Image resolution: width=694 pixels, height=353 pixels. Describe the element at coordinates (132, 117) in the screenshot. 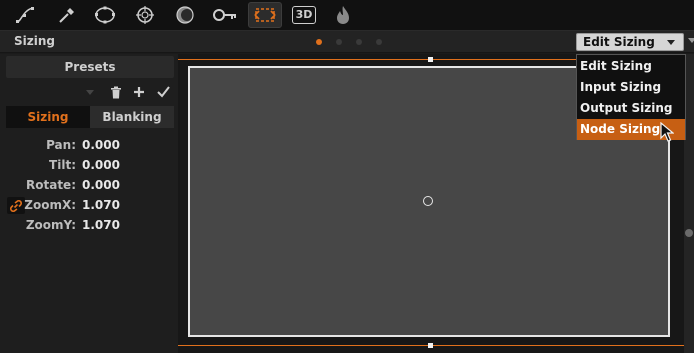

I see `tab-blanking: Blanking` at that location.